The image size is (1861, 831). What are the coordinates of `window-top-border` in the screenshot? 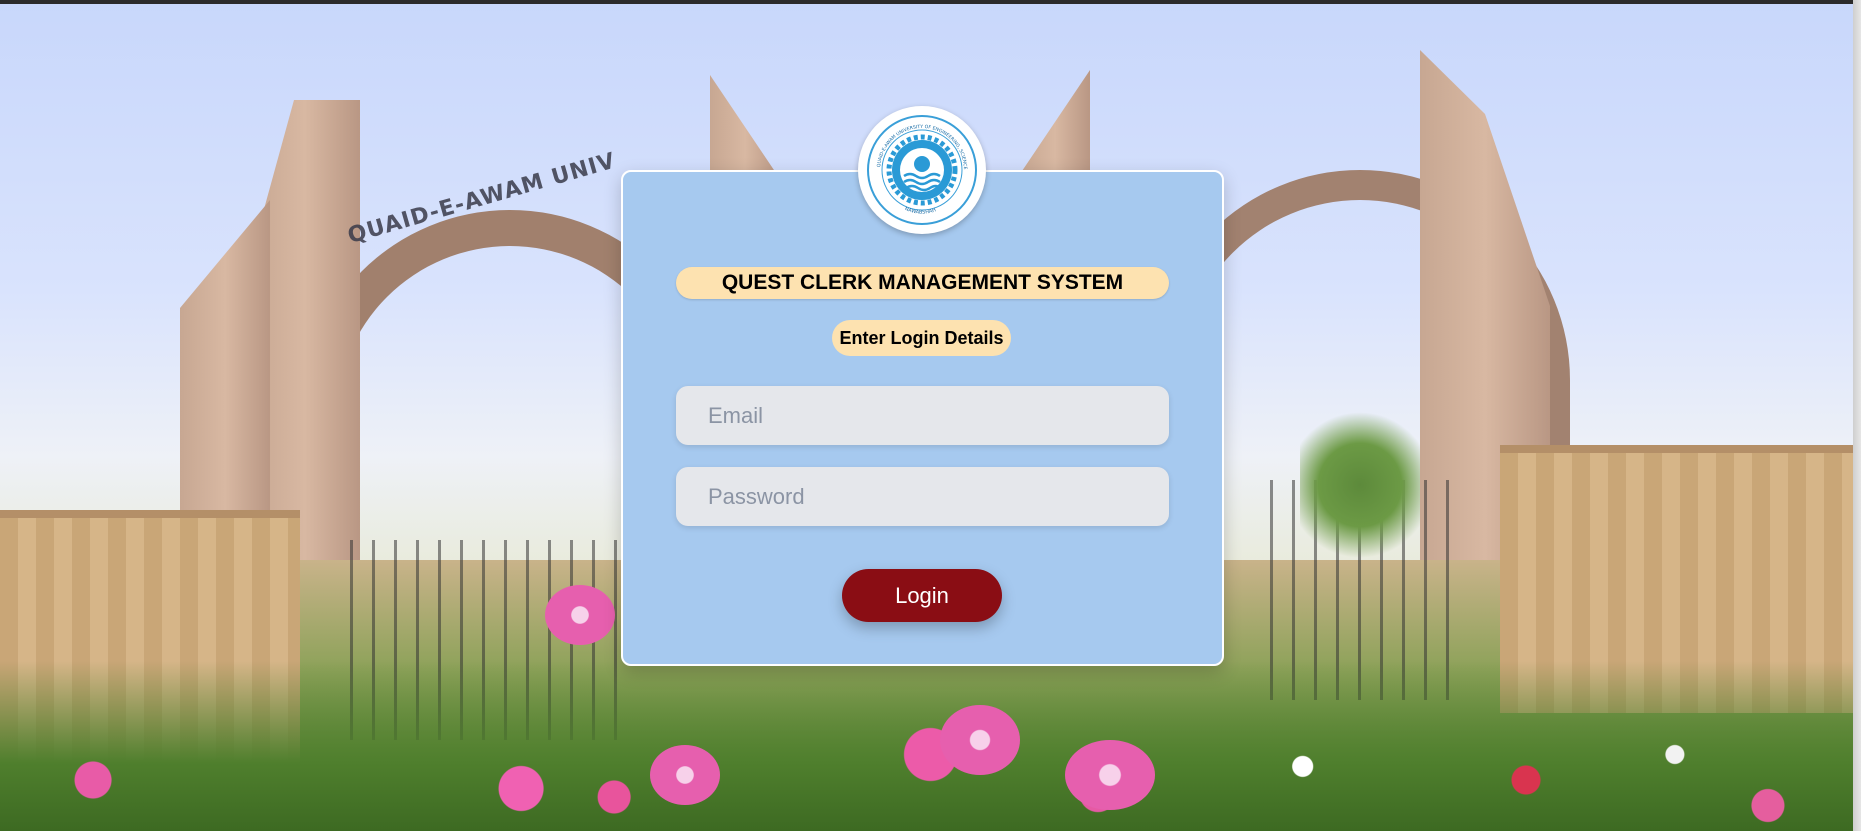 It's located at (930, 2).